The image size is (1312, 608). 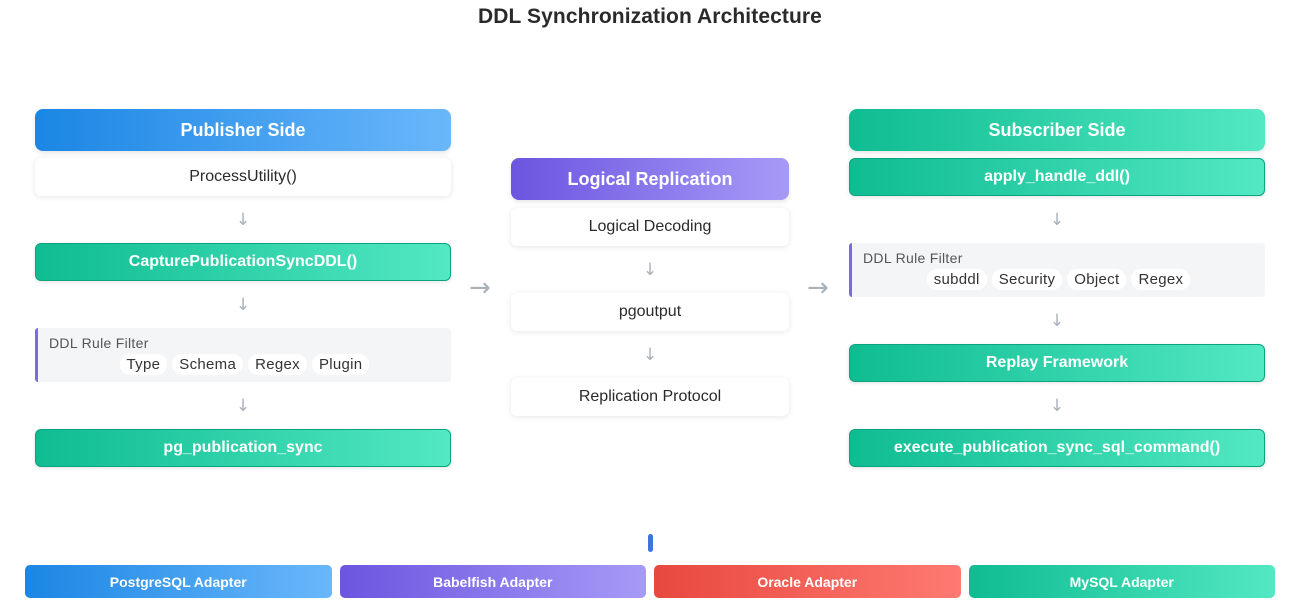 What do you see at coordinates (243, 262) in the screenshot?
I see `capture-ddl-box: CapturePublicationSyncDDL()` at bounding box center [243, 262].